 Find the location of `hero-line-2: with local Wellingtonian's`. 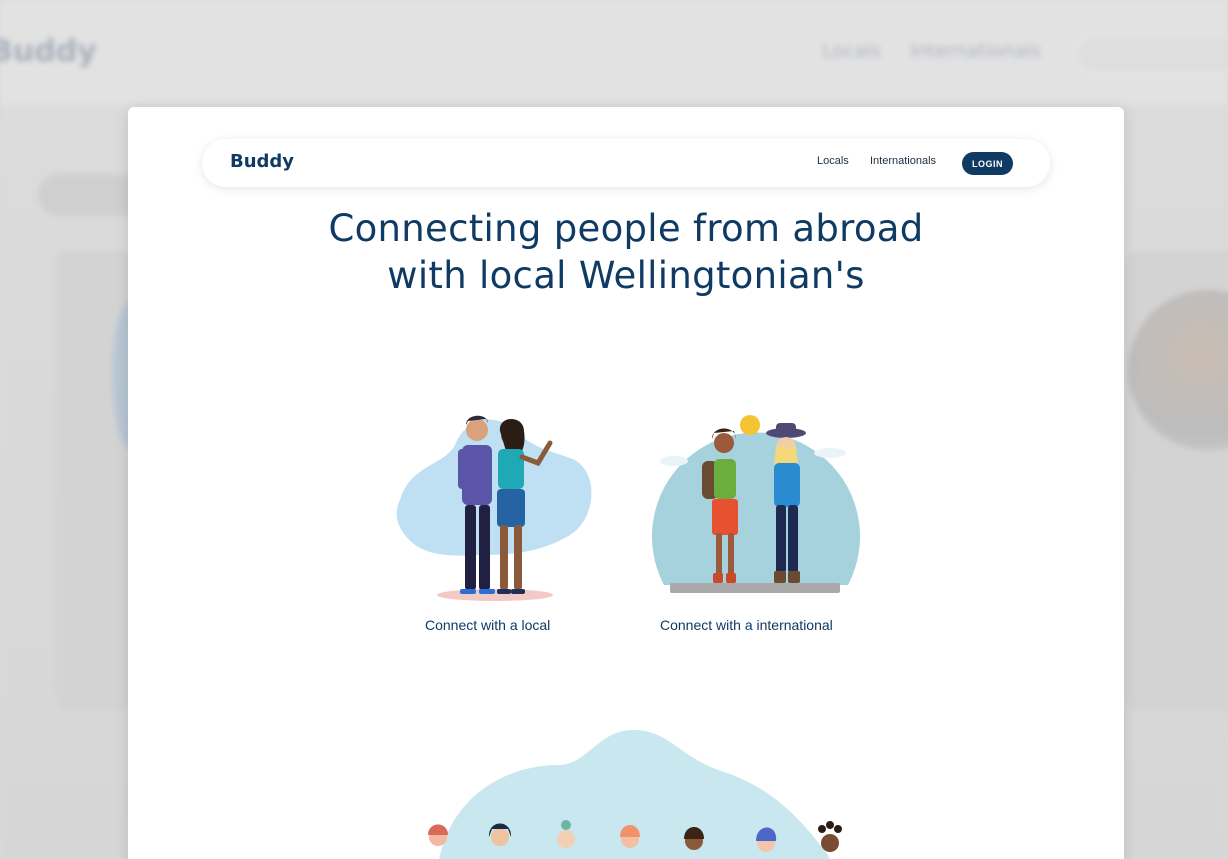

hero-line-2: with local Wellingtonian's is located at coordinates (626, 275).